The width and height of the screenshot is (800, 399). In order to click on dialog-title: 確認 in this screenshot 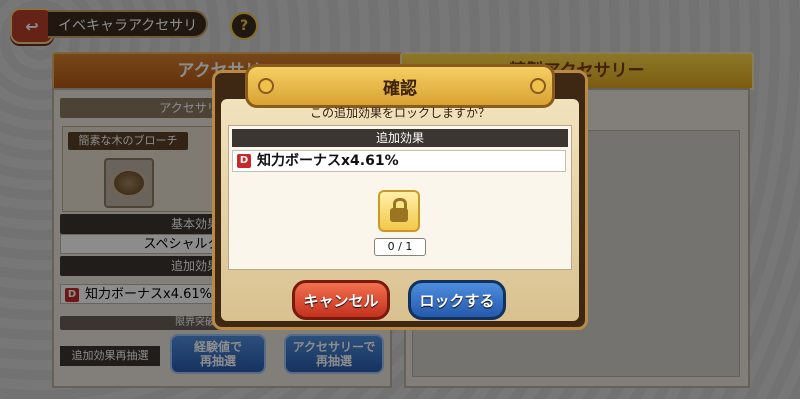, I will do `click(400, 86)`.